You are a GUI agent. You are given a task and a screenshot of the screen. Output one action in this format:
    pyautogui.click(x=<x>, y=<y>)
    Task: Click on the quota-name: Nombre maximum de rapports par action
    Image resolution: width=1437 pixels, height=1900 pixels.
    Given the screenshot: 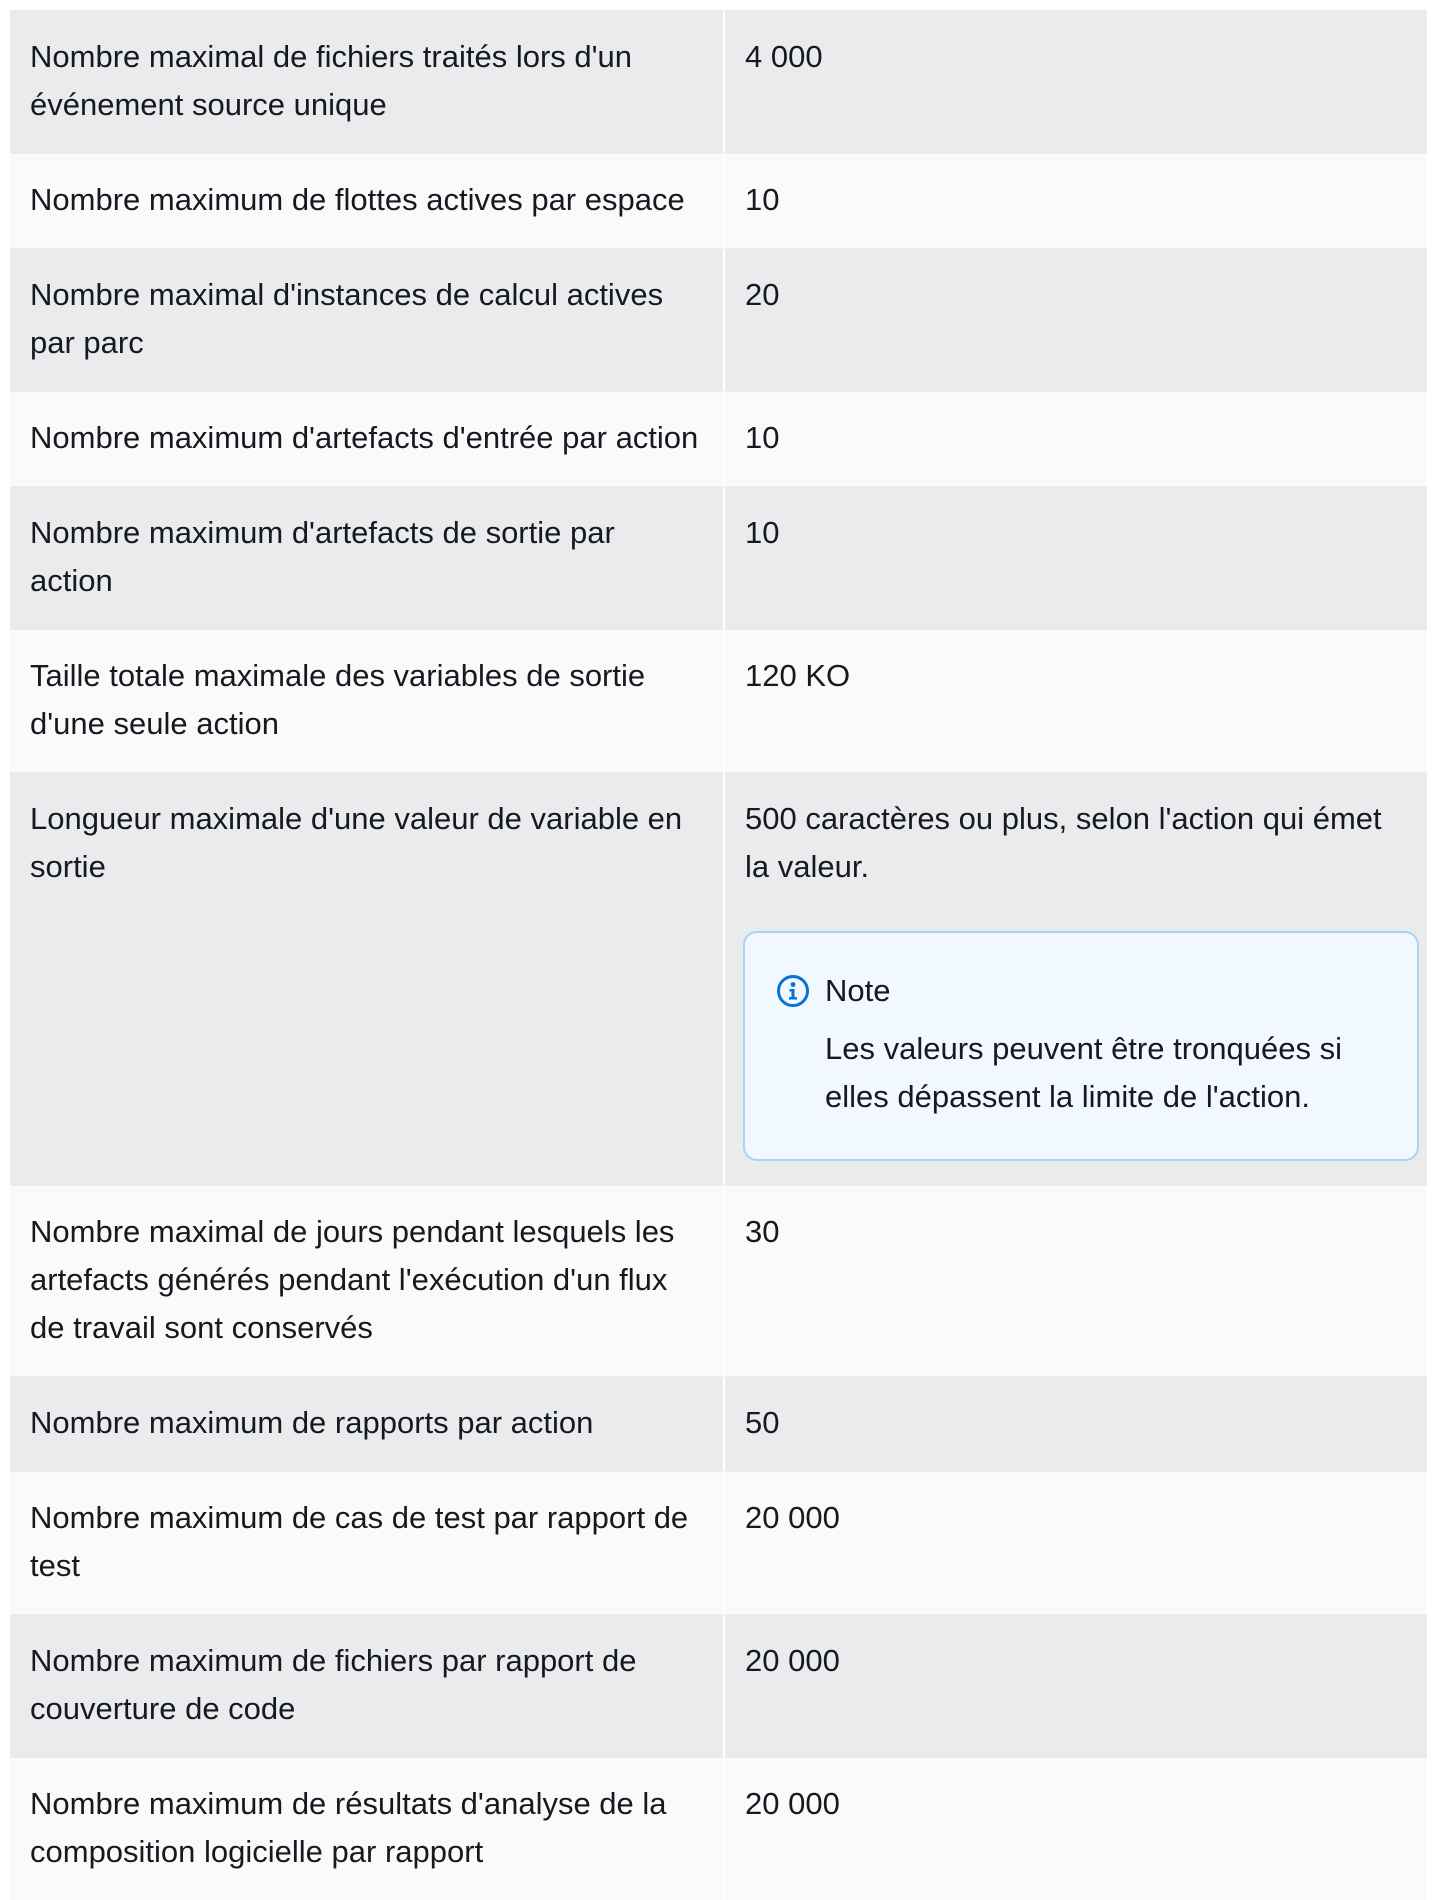 What is the action you would take?
    pyautogui.click(x=367, y=1424)
    